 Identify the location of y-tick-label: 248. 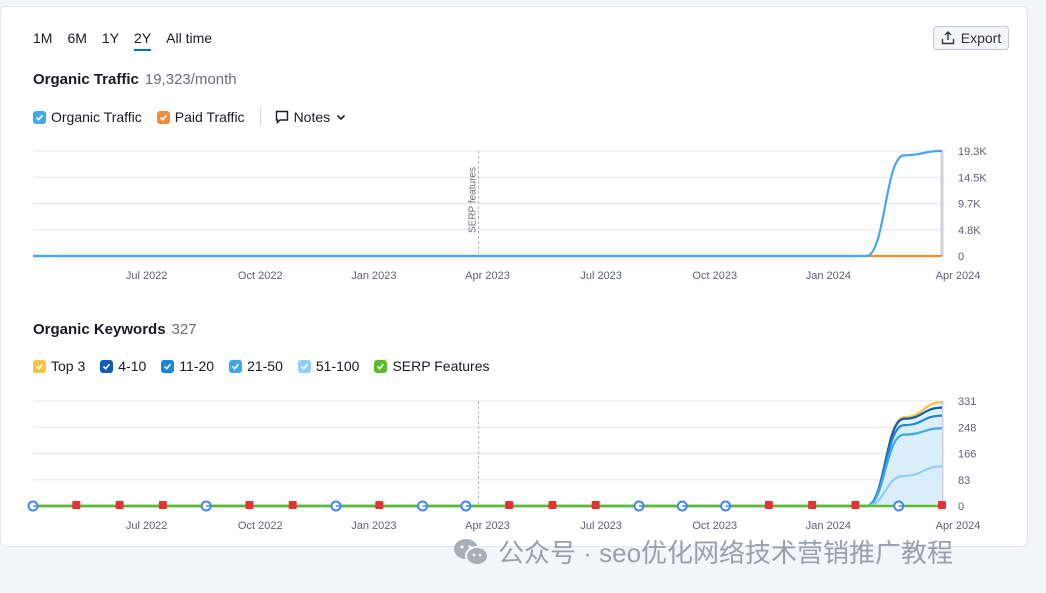
(967, 428).